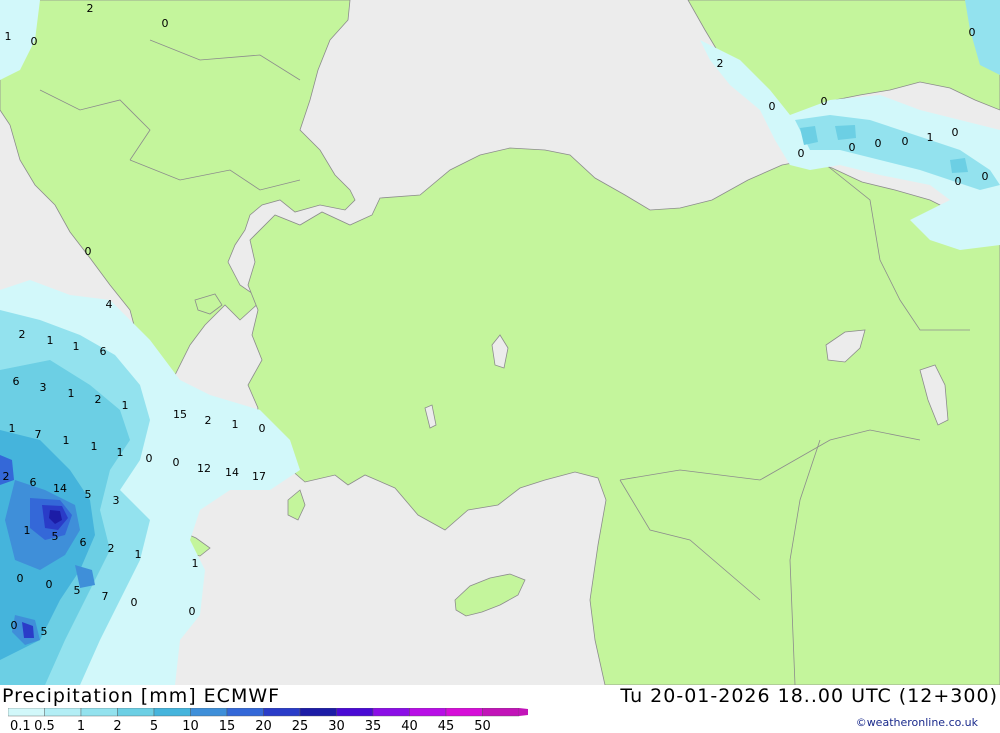 Image resolution: width=1000 pixels, height=733 pixels. What do you see at coordinates (190, 726) in the screenshot?
I see `legend-label: 10` at bounding box center [190, 726].